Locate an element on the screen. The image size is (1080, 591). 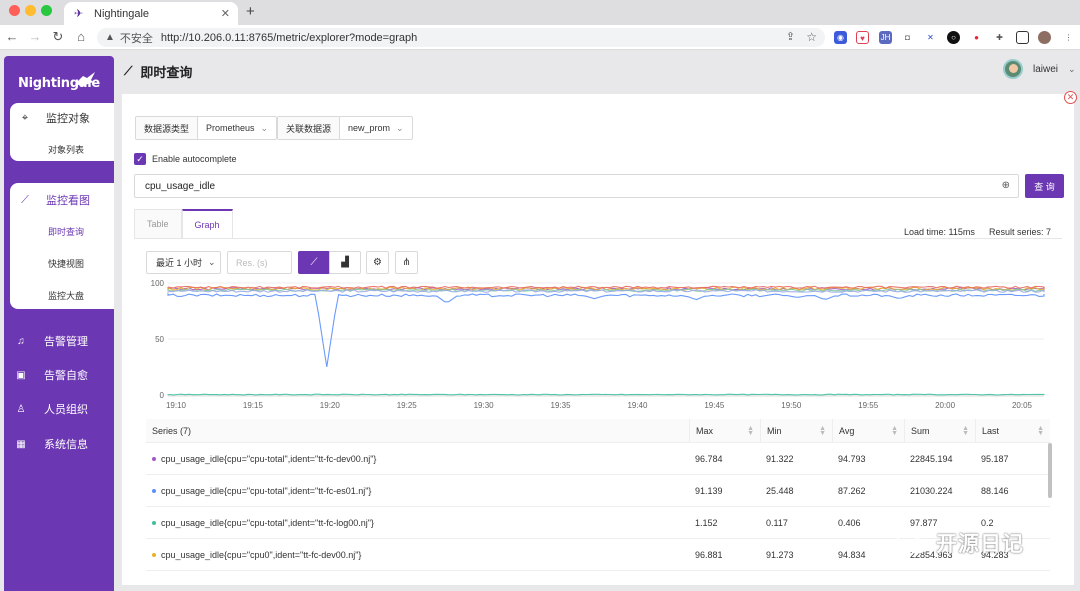
tab-table: Table is located at coordinates (158, 224).